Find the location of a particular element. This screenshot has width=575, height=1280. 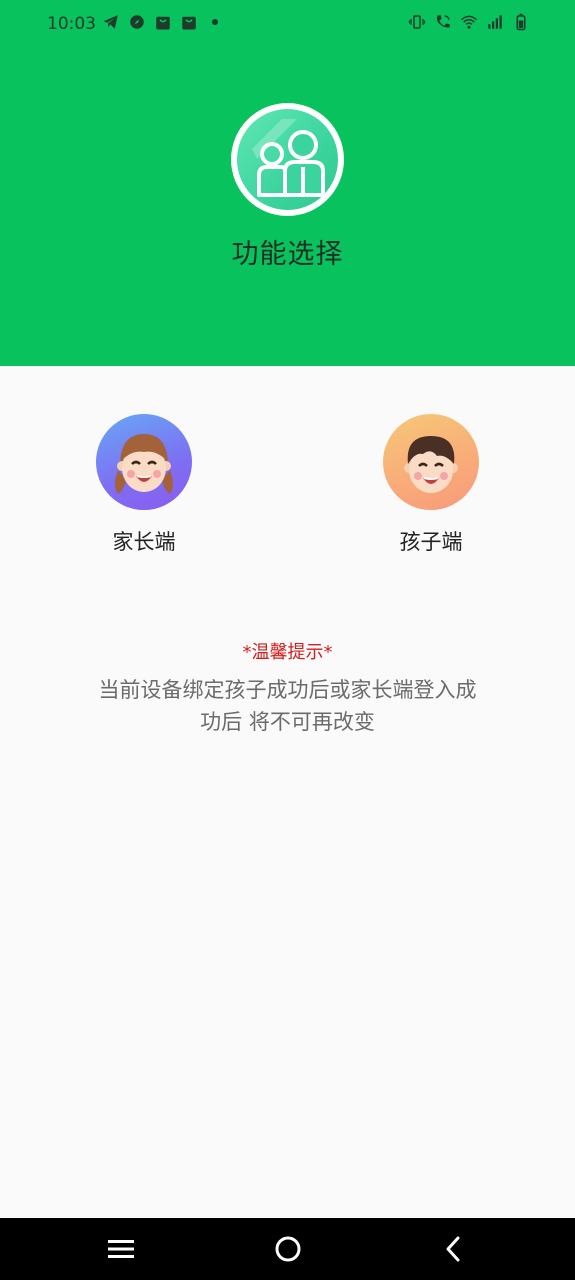

battery-icon is located at coordinates (521, 22).